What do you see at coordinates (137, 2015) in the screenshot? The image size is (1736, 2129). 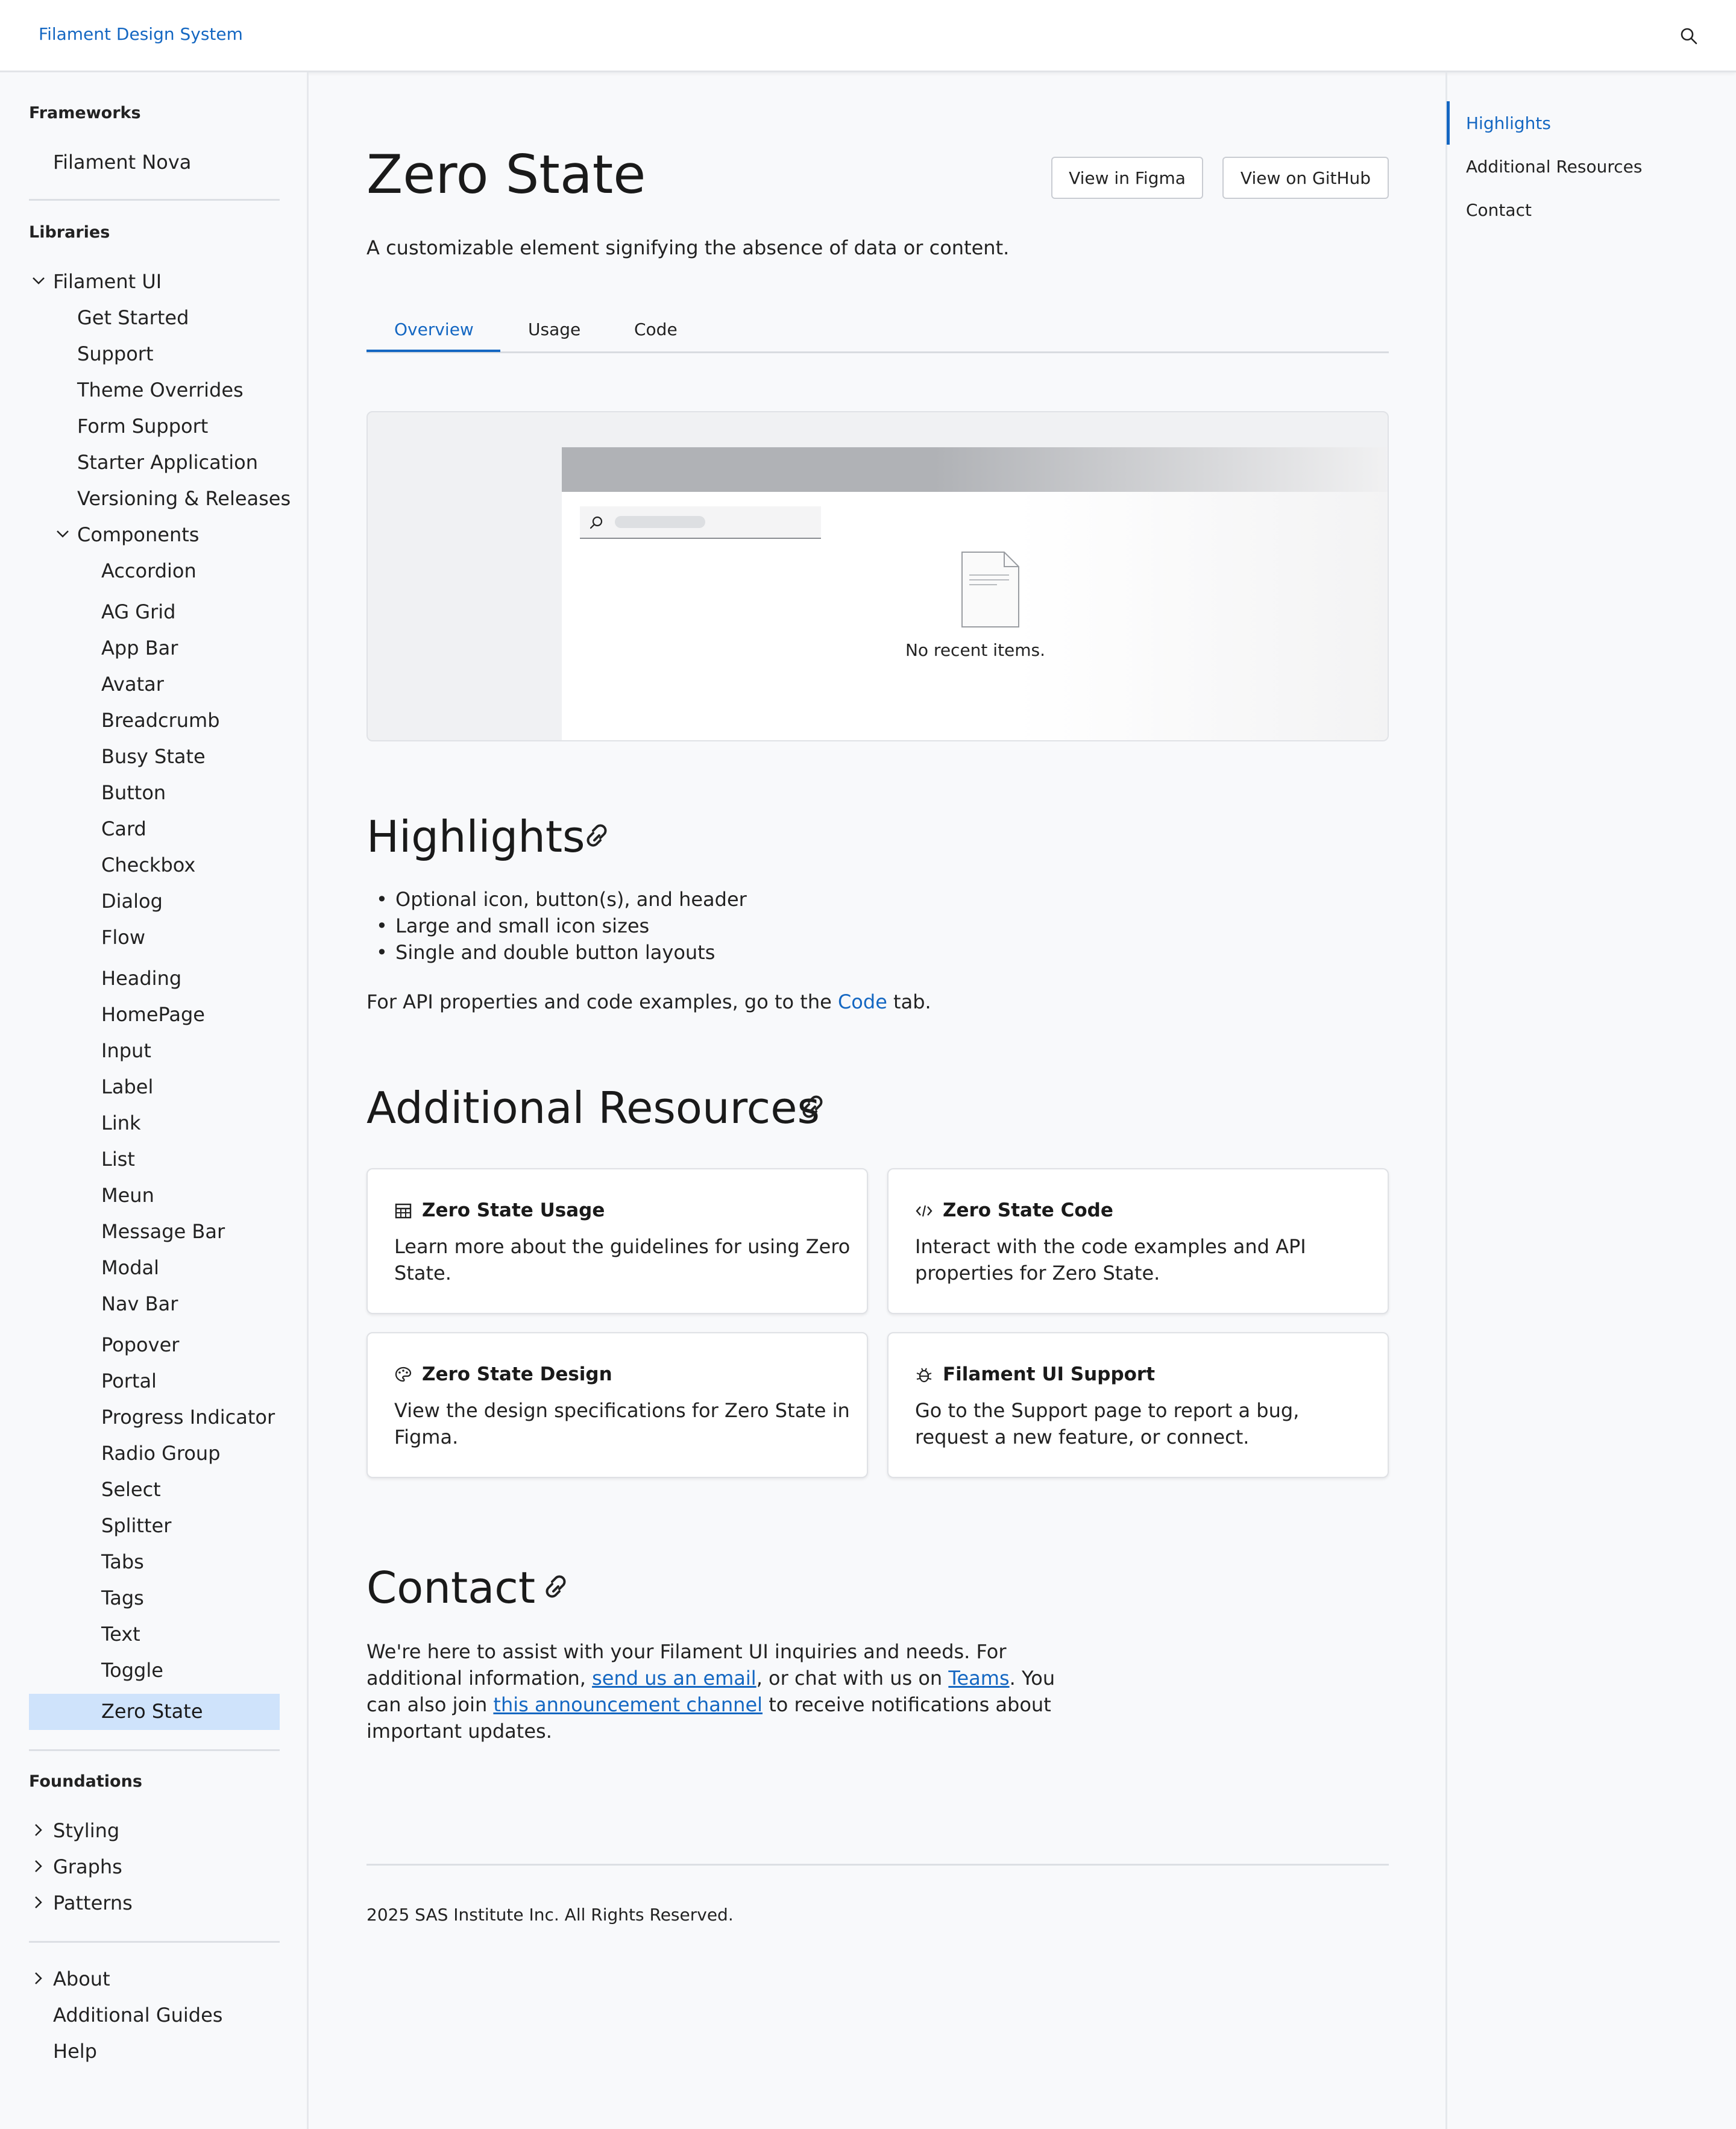 I see `sidebar-item-additional-guides: Additional Guides` at bounding box center [137, 2015].